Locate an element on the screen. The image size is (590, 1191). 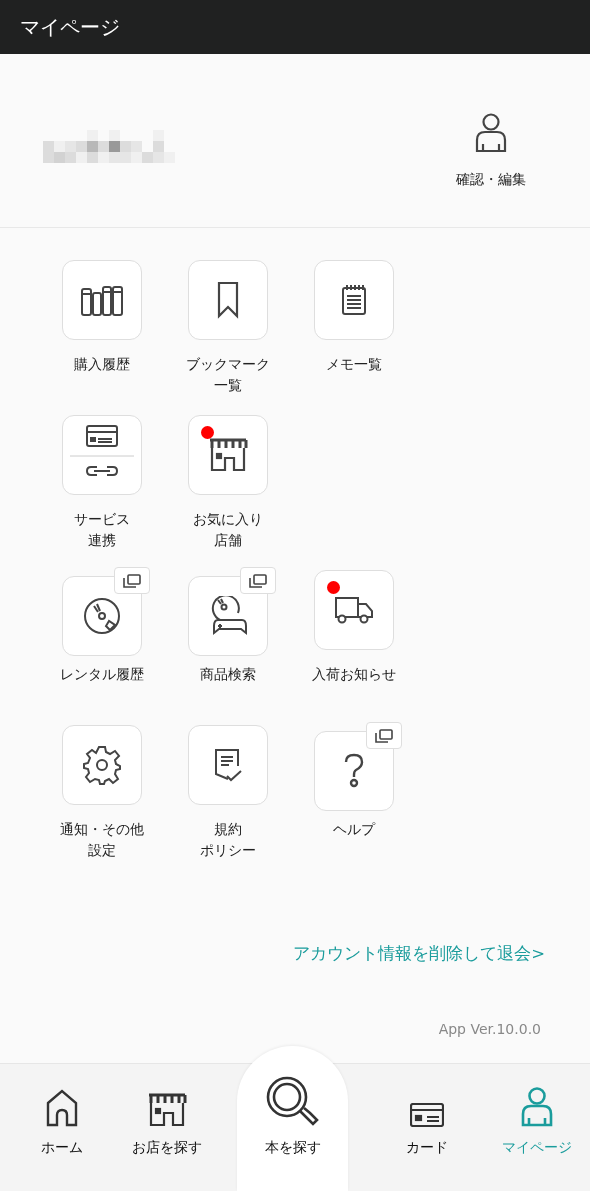
help-icon is located at coordinates (354, 771).